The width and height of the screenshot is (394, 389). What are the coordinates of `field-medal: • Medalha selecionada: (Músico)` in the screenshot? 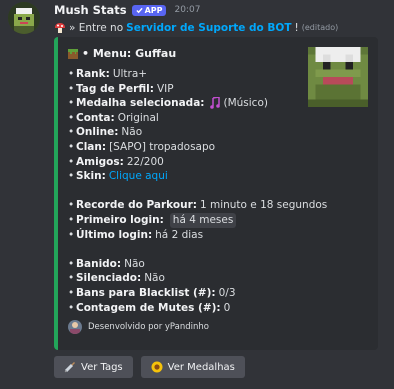 It's located at (197, 103).